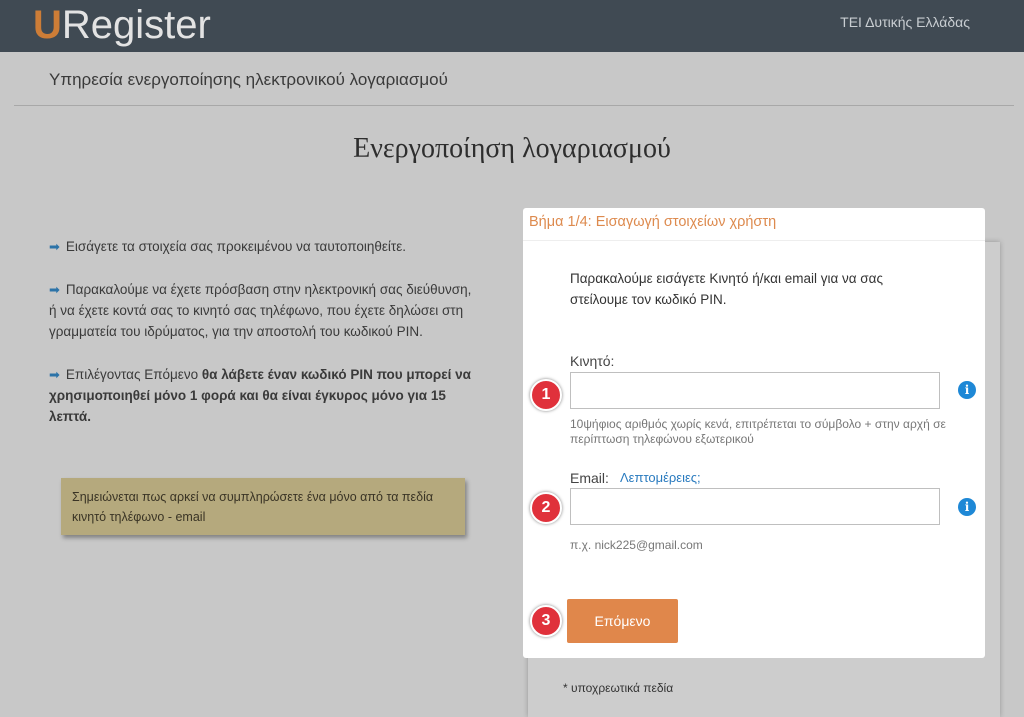  I want to click on email-label: Email:, so click(589, 478).